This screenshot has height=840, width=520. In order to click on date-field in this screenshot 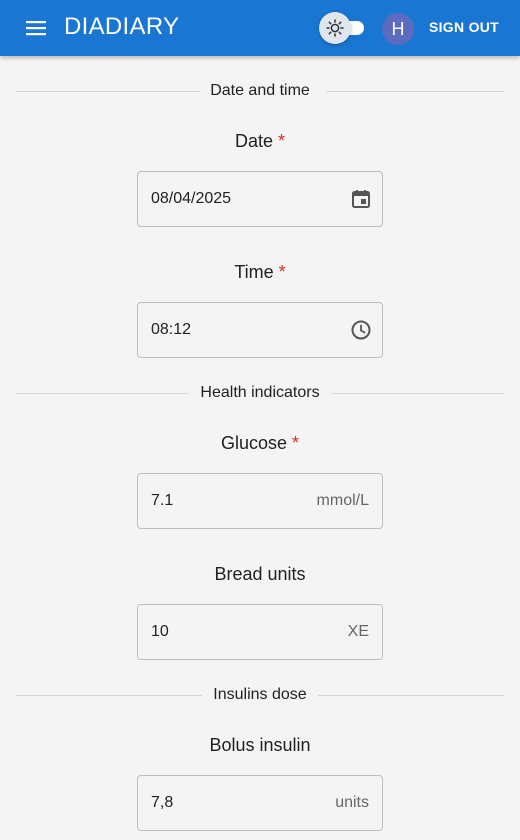, I will do `click(260, 199)`.